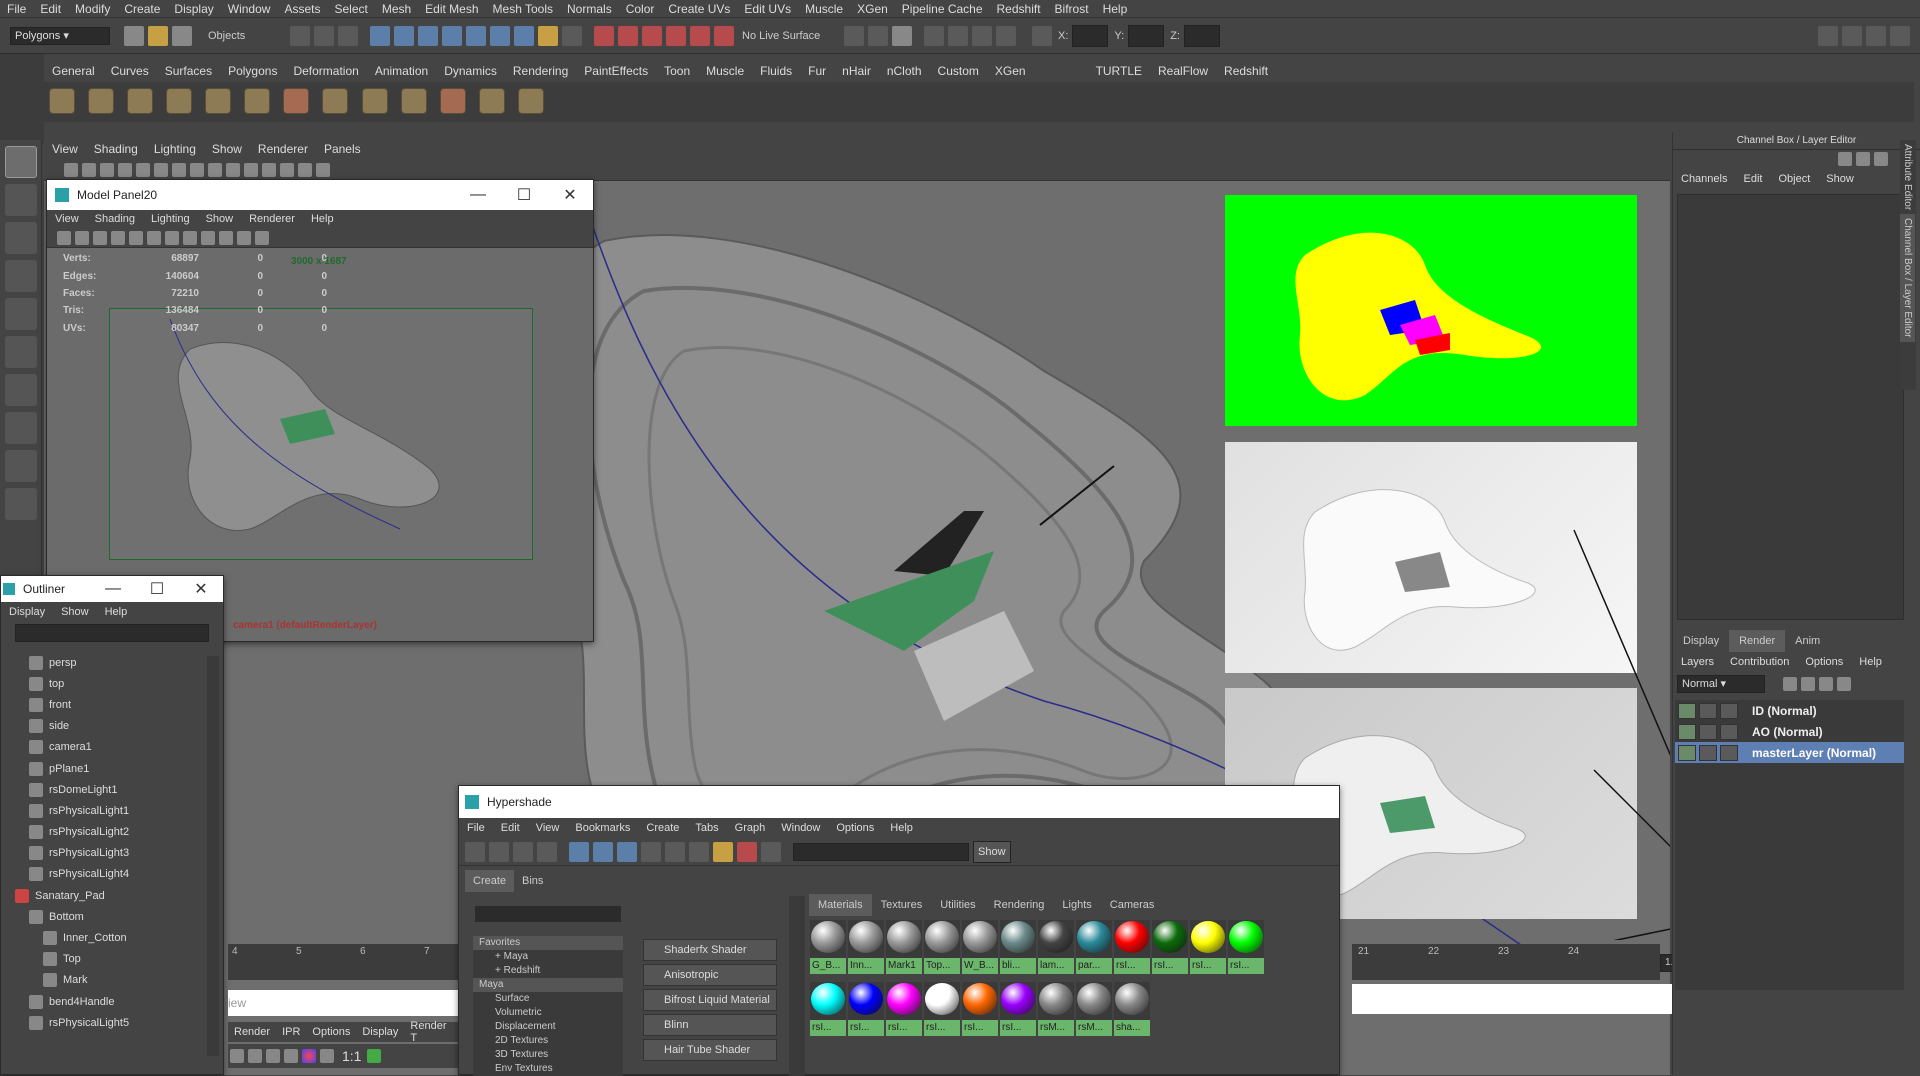  What do you see at coordinates (112, 768) in the screenshot?
I see `outliner-item: pPlane1` at bounding box center [112, 768].